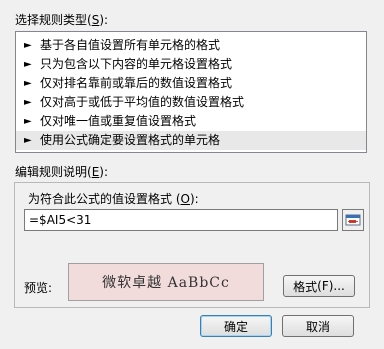  Describe the element at coordinates (62, 20) in the screenshot. I see `rule-type-label: 选择规则类型(S):` at that location.